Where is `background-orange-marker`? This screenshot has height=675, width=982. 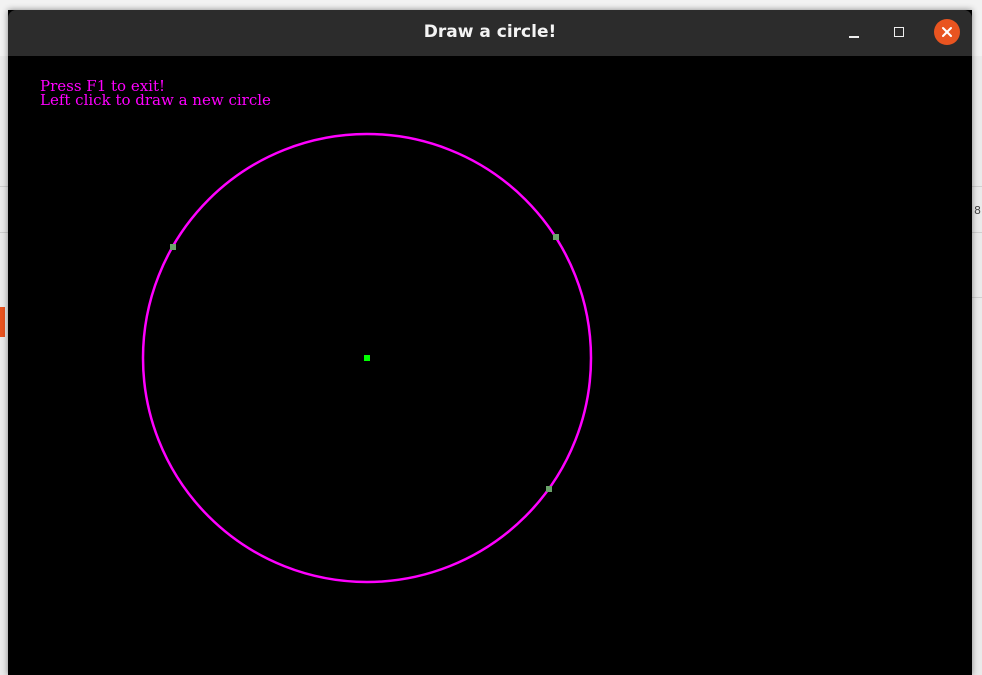 background-orange-marker is located at coordinates (2, 322).